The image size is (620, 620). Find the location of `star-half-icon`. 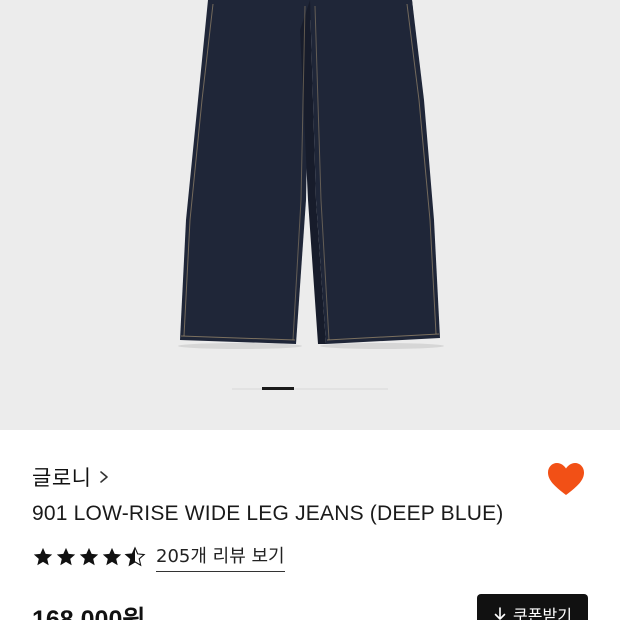

star-half-icon is located at coordinates (135, 556).